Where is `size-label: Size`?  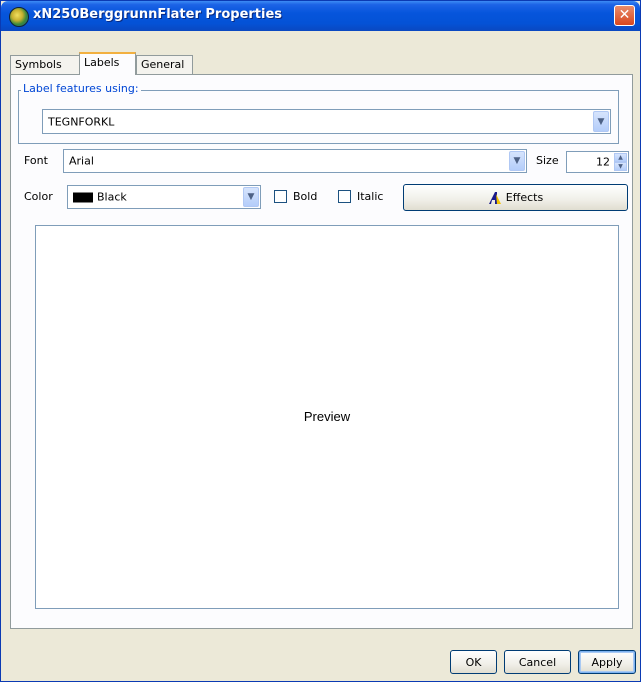
size-label: Size is located at coordinates (547, 160).